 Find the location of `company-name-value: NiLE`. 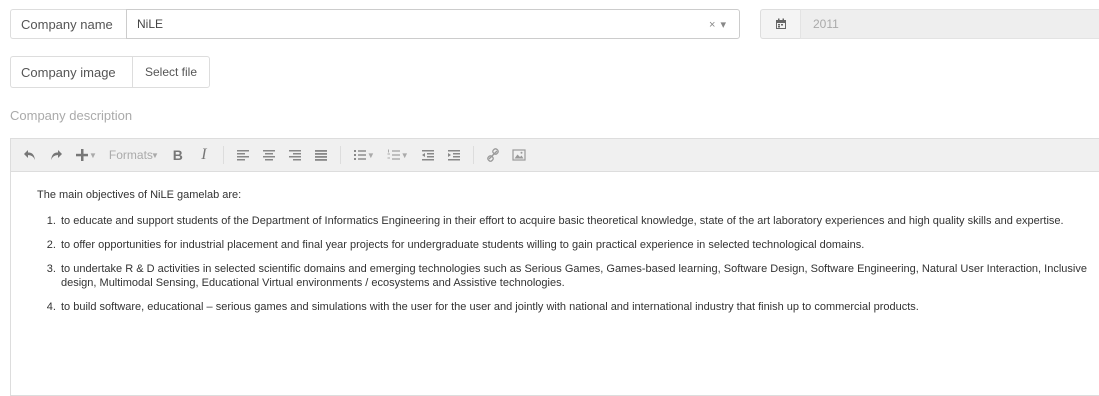

company-name-value: NiLE is located at coordinates (150, 24).